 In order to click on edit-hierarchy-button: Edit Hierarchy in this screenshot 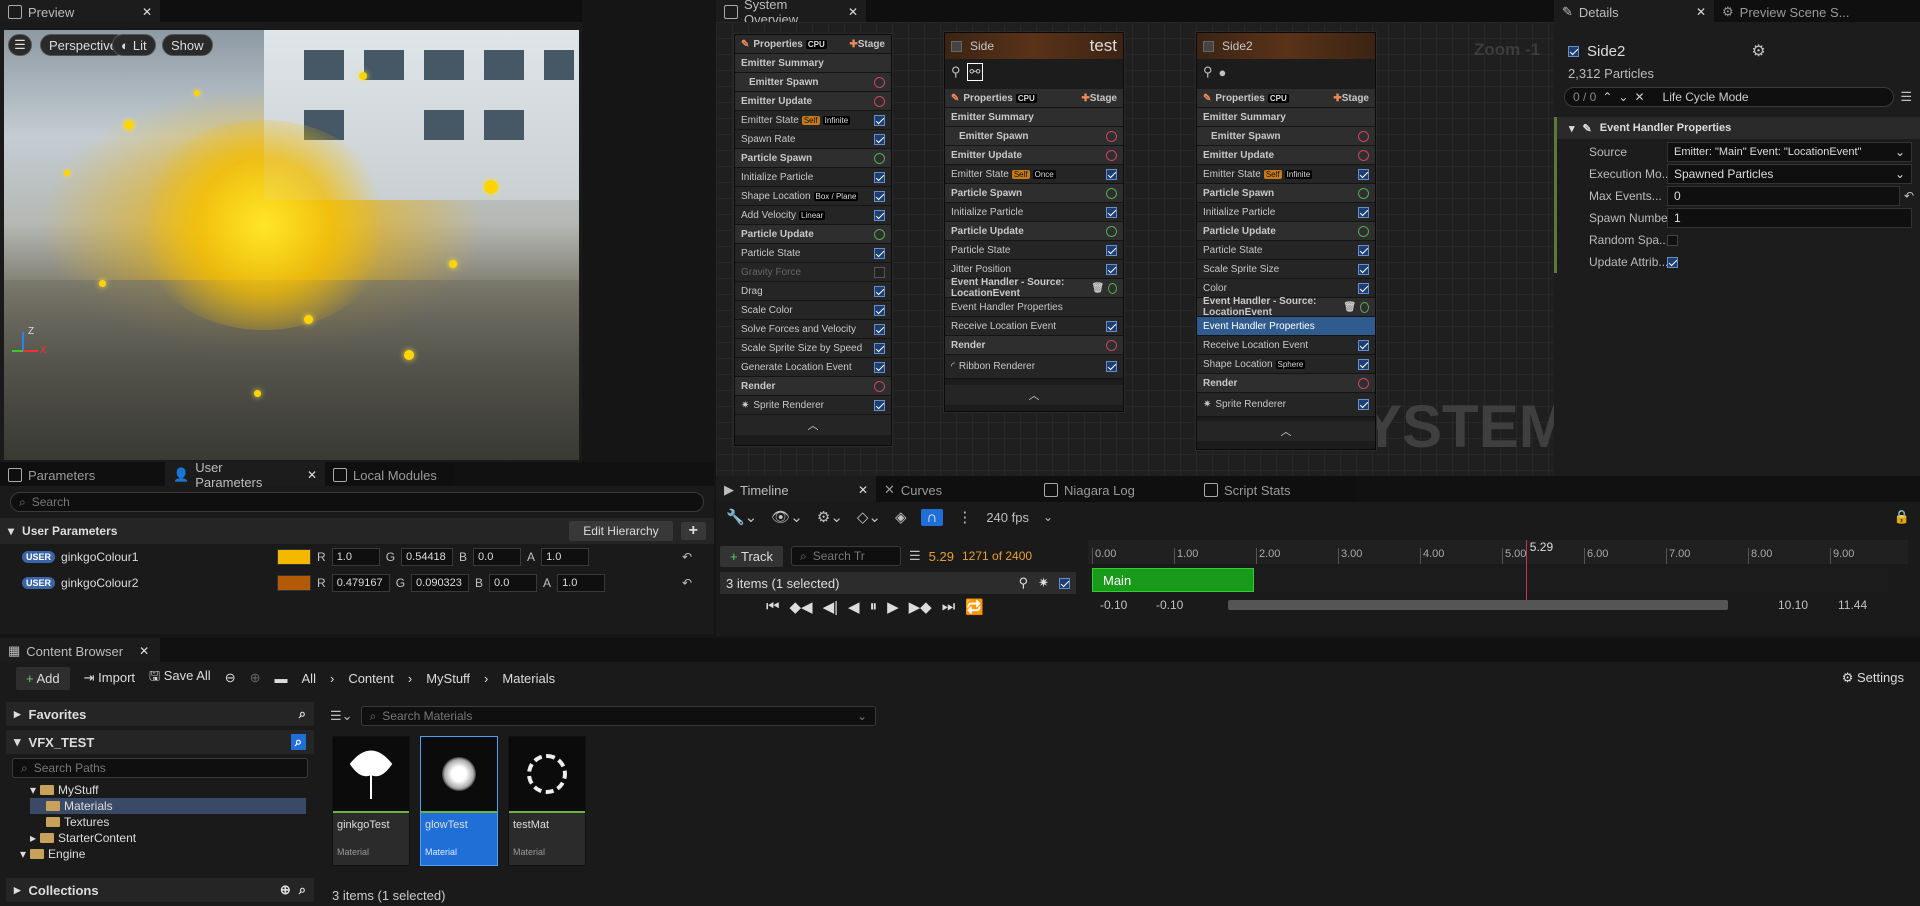, I will do `click(621, 531)`.